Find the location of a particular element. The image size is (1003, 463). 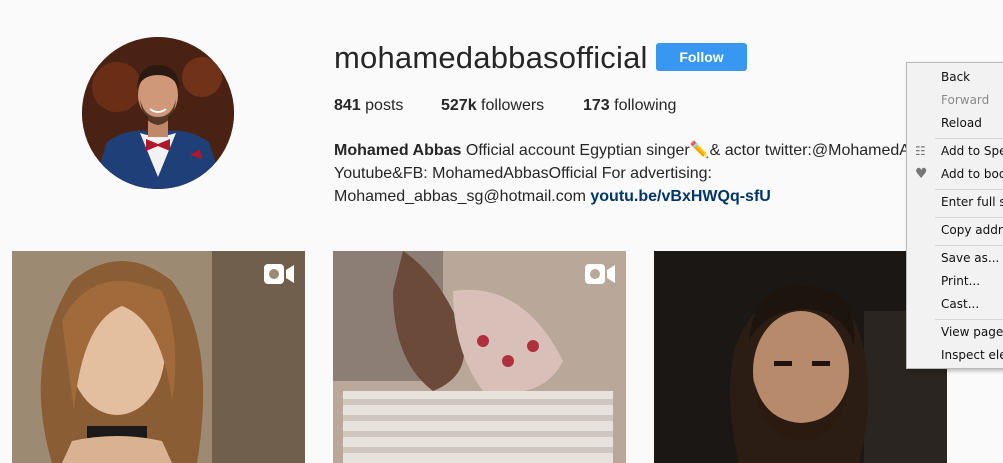

menu-item-inspect: Inspect elem is located at coordinates (972, 355).